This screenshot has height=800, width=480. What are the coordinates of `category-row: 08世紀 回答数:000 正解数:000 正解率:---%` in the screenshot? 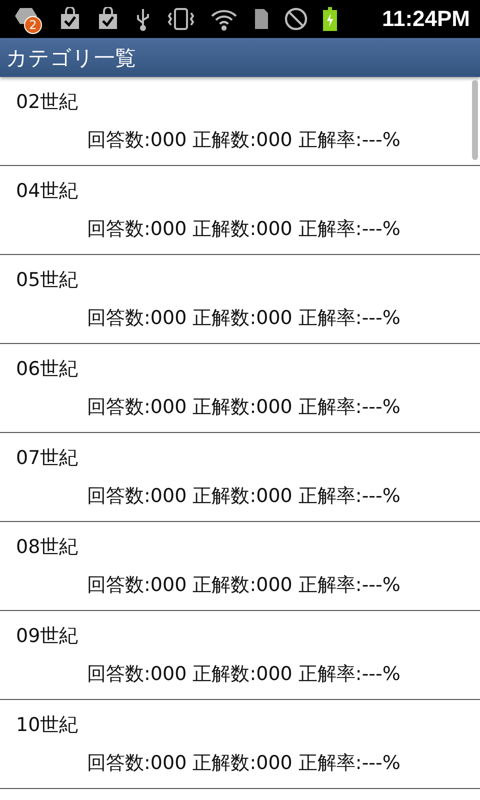 It's located at (240, 566).